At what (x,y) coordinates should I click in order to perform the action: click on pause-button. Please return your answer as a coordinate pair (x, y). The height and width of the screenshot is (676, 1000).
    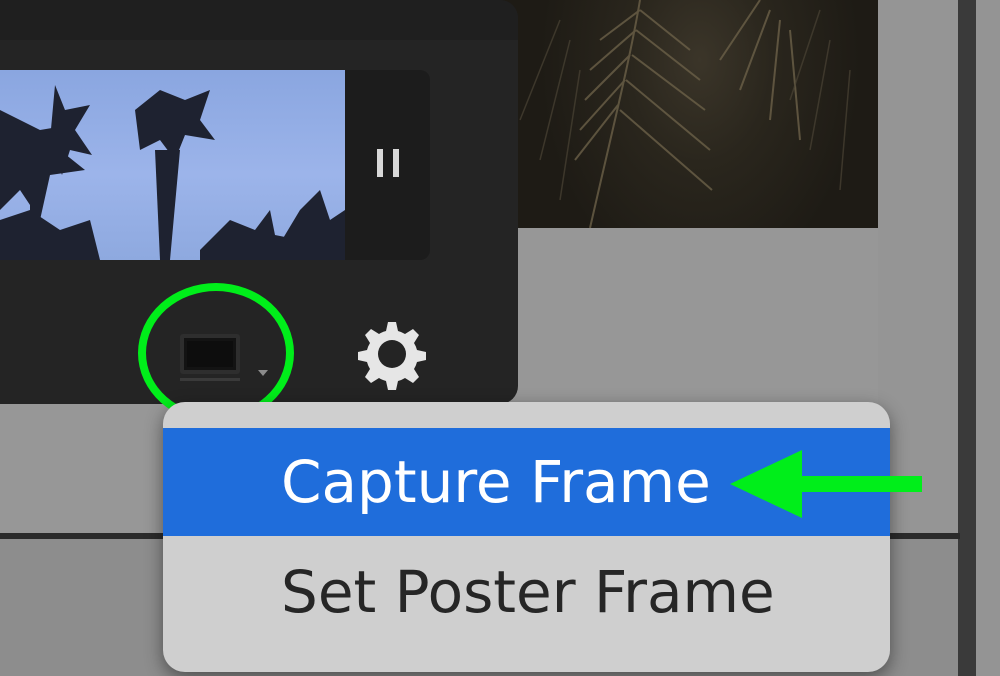
    Looking at the image, I should click on (387, 165).